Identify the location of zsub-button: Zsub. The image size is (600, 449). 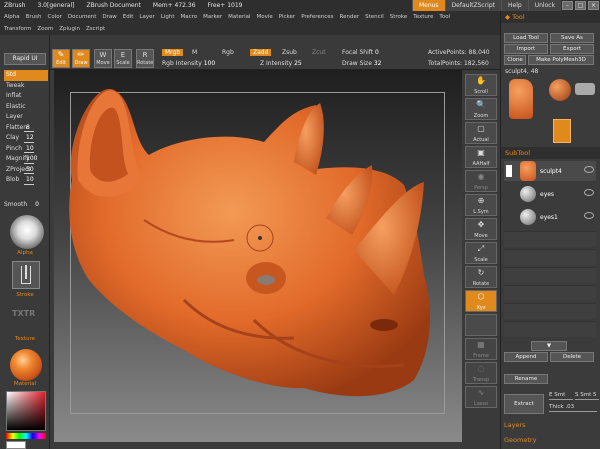
(289, 52).